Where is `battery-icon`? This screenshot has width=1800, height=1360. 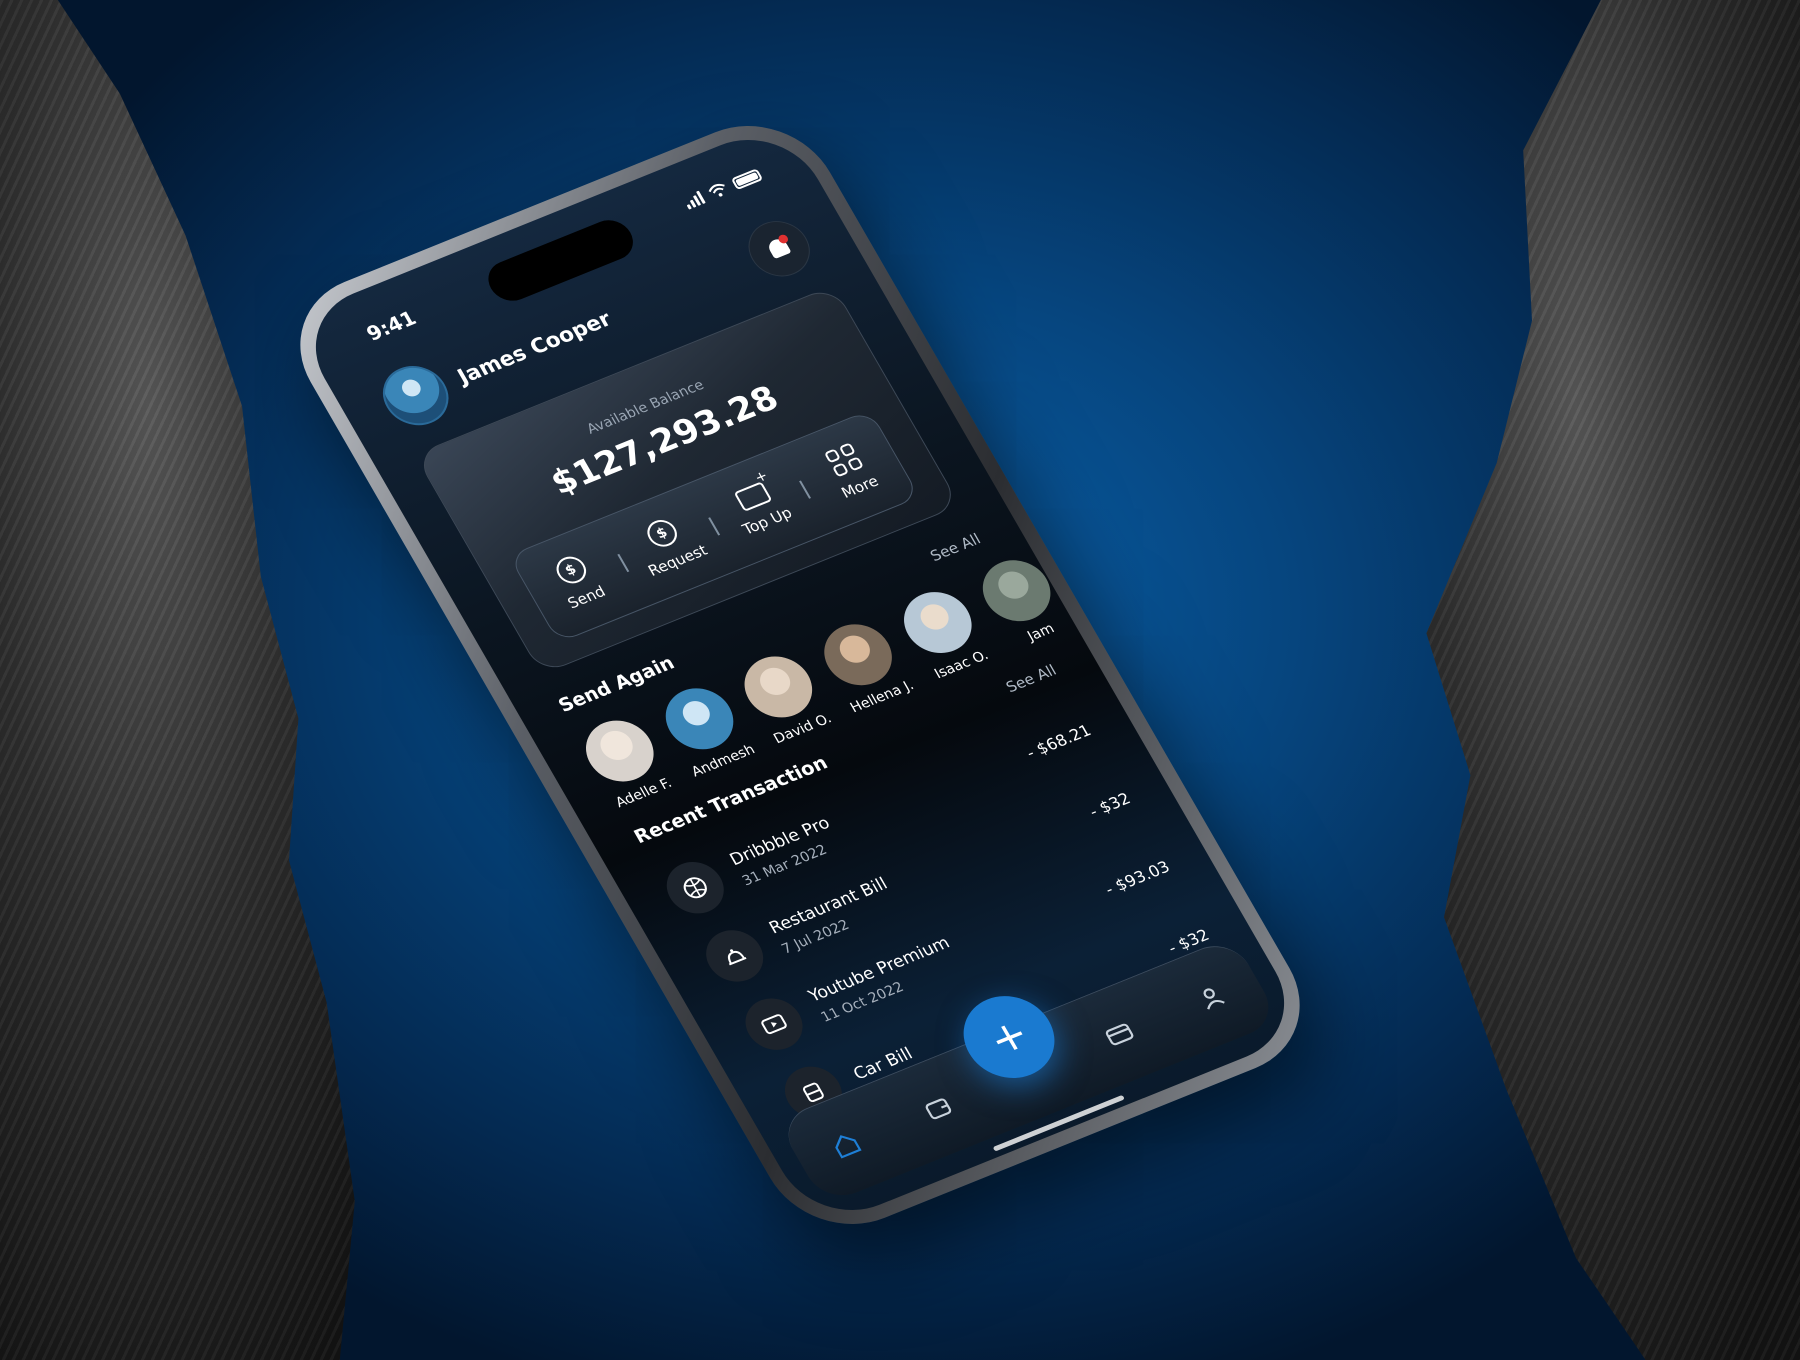
battery-icon is located at coordinates (747, 178).